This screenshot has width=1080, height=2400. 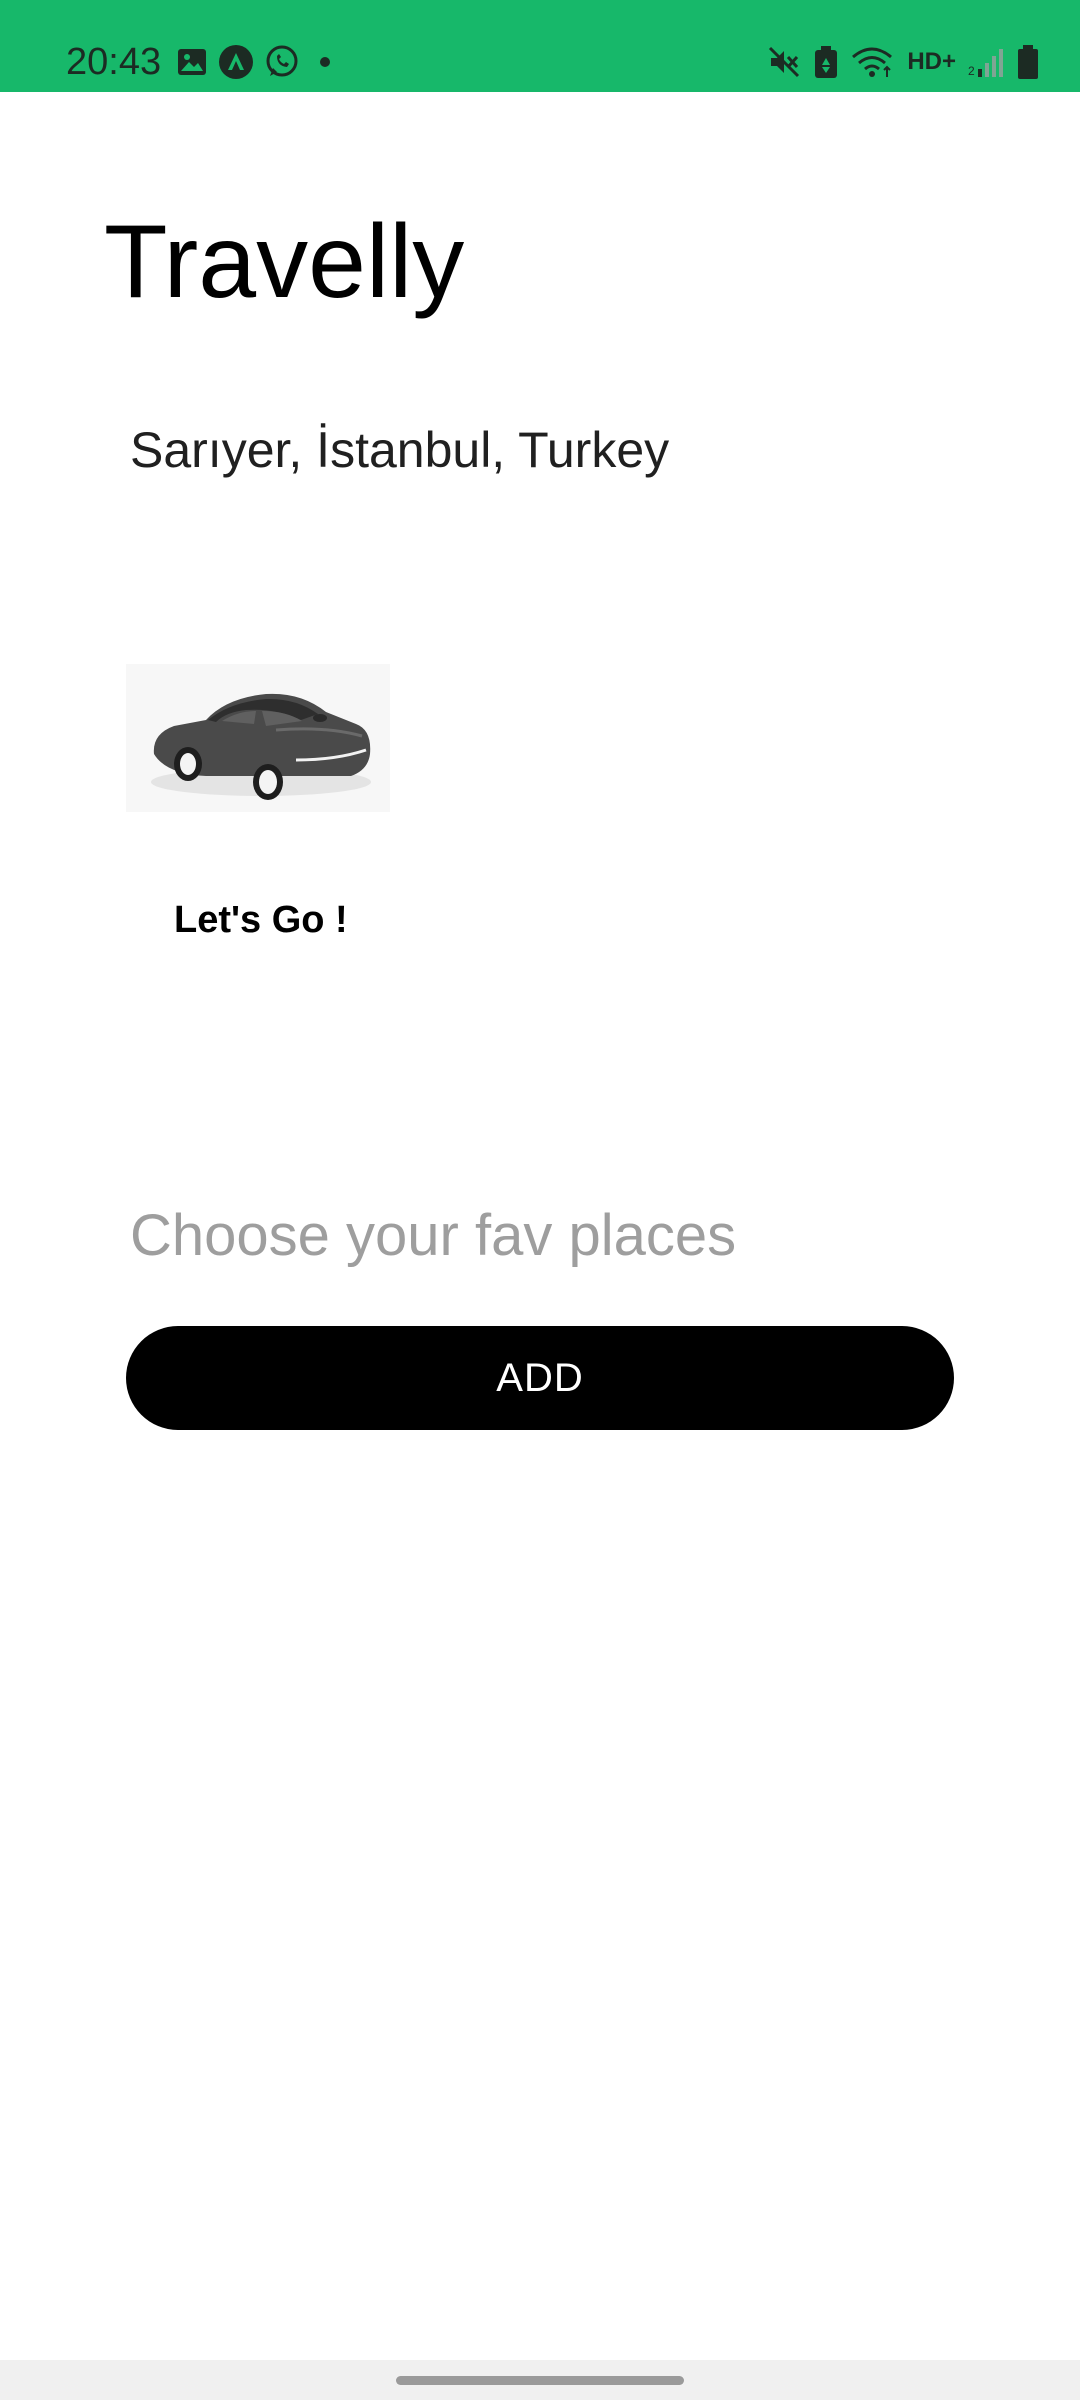 I want to click on car-icon, so click(x=261, y=746).